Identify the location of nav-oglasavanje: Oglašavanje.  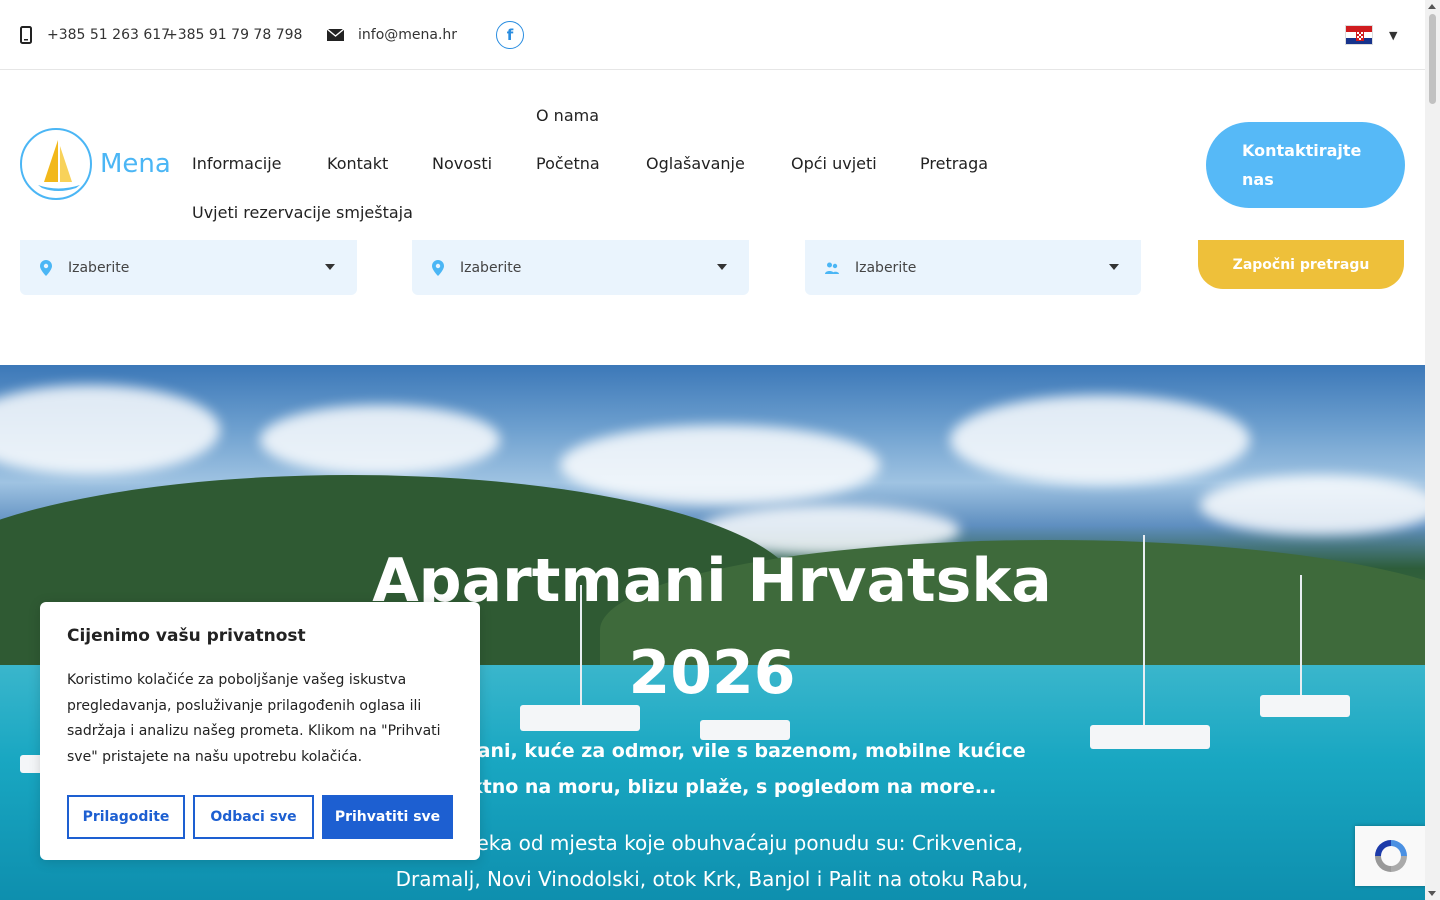
(695, 163).